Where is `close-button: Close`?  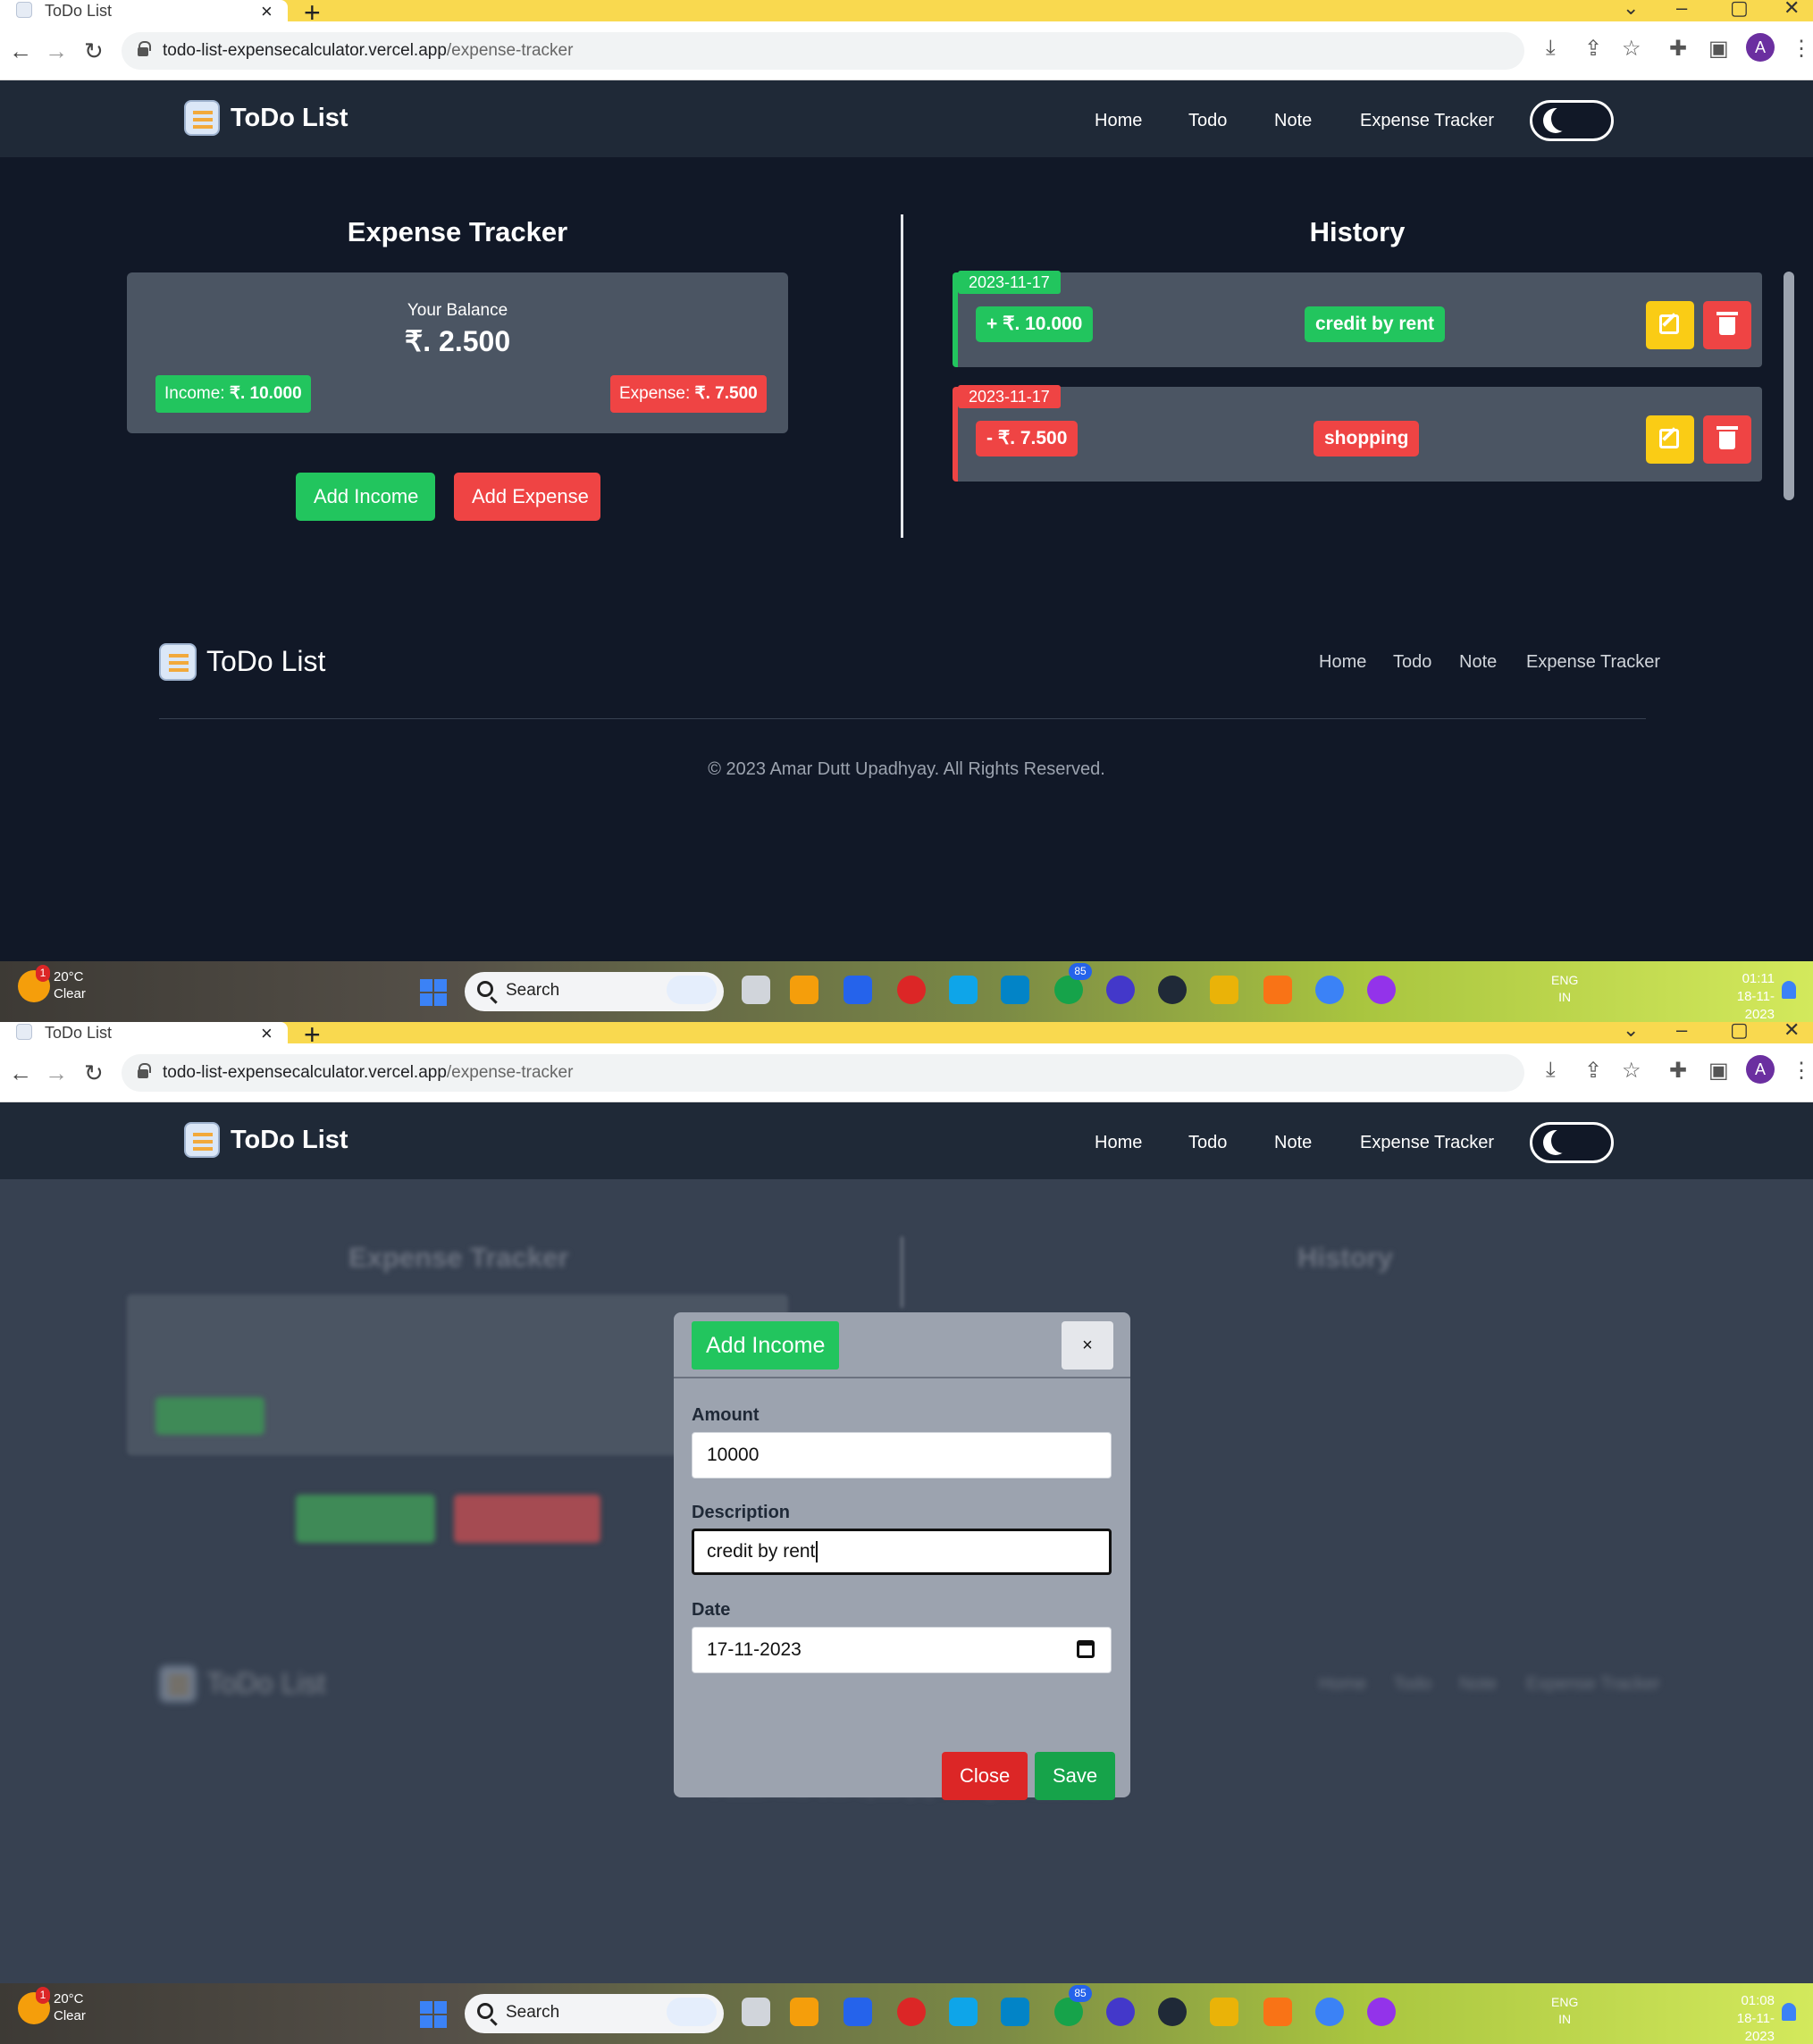 close-button: Close is located at coordinates (985, 1776).